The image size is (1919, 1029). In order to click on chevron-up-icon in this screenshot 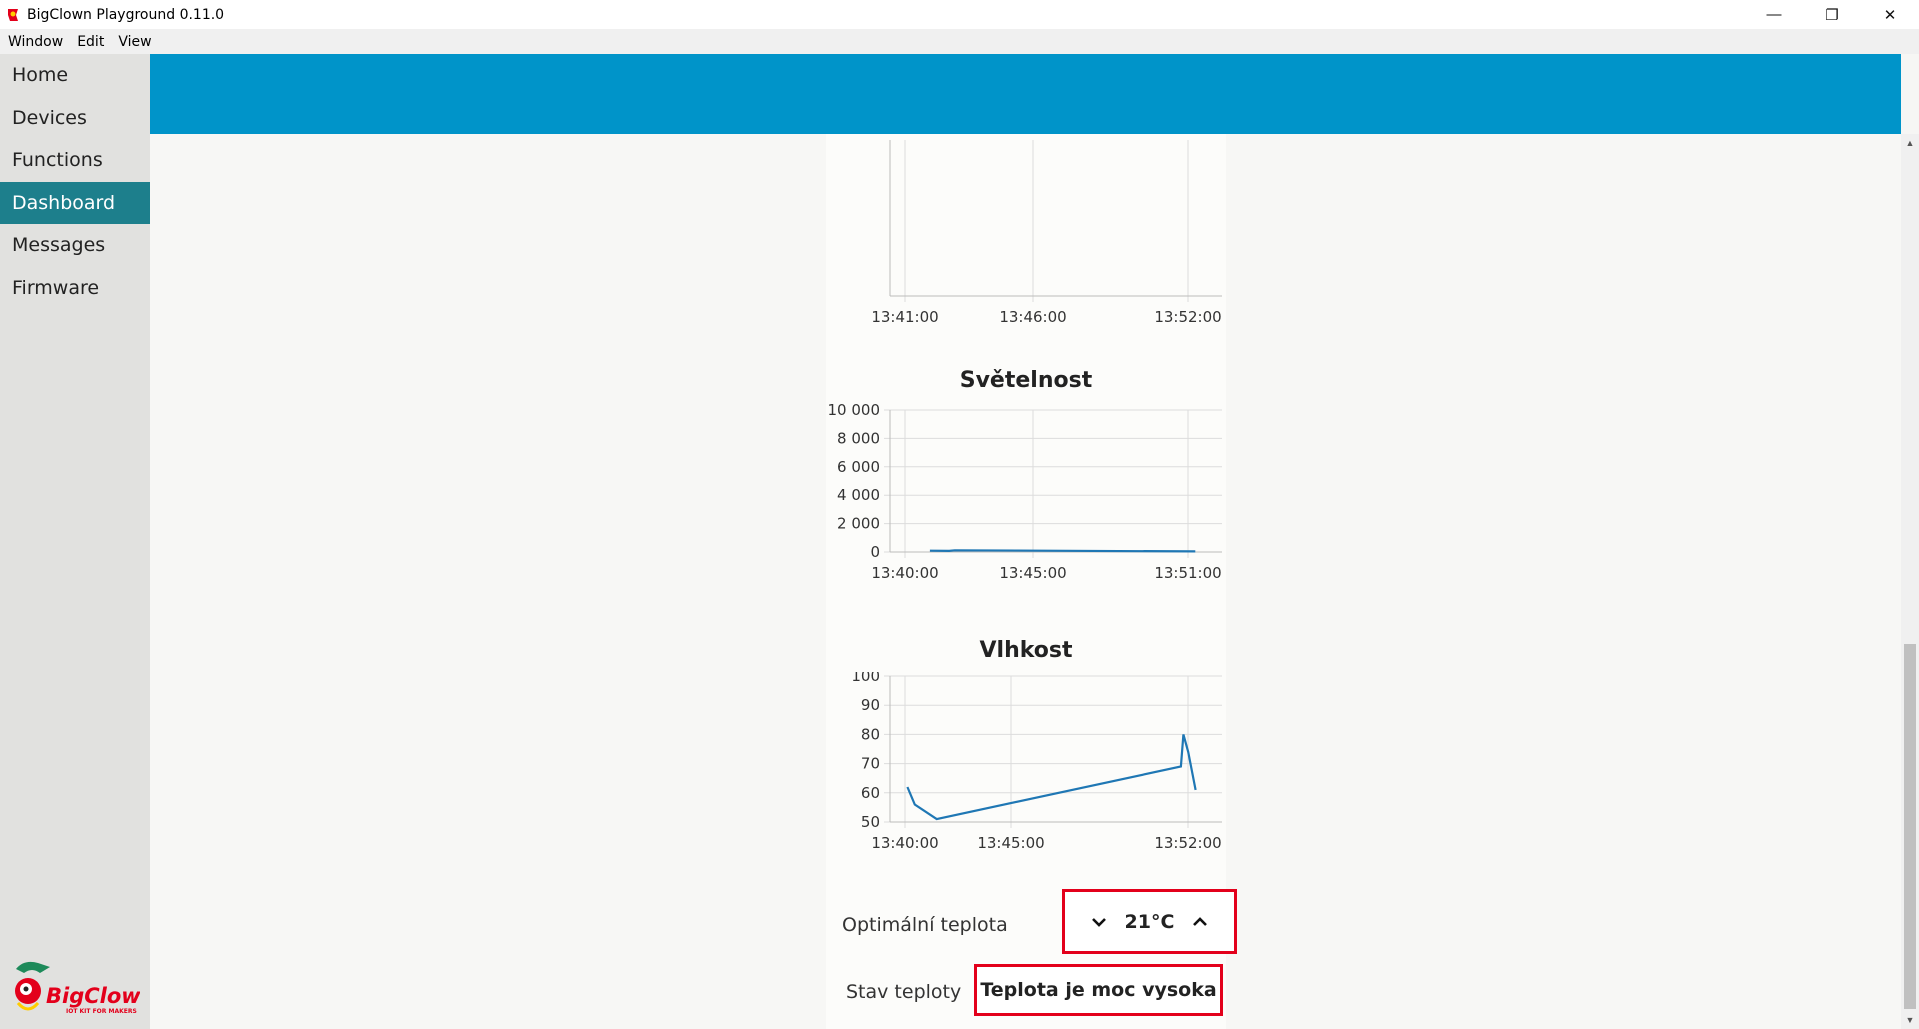, I will do `click(1200, 922)`.